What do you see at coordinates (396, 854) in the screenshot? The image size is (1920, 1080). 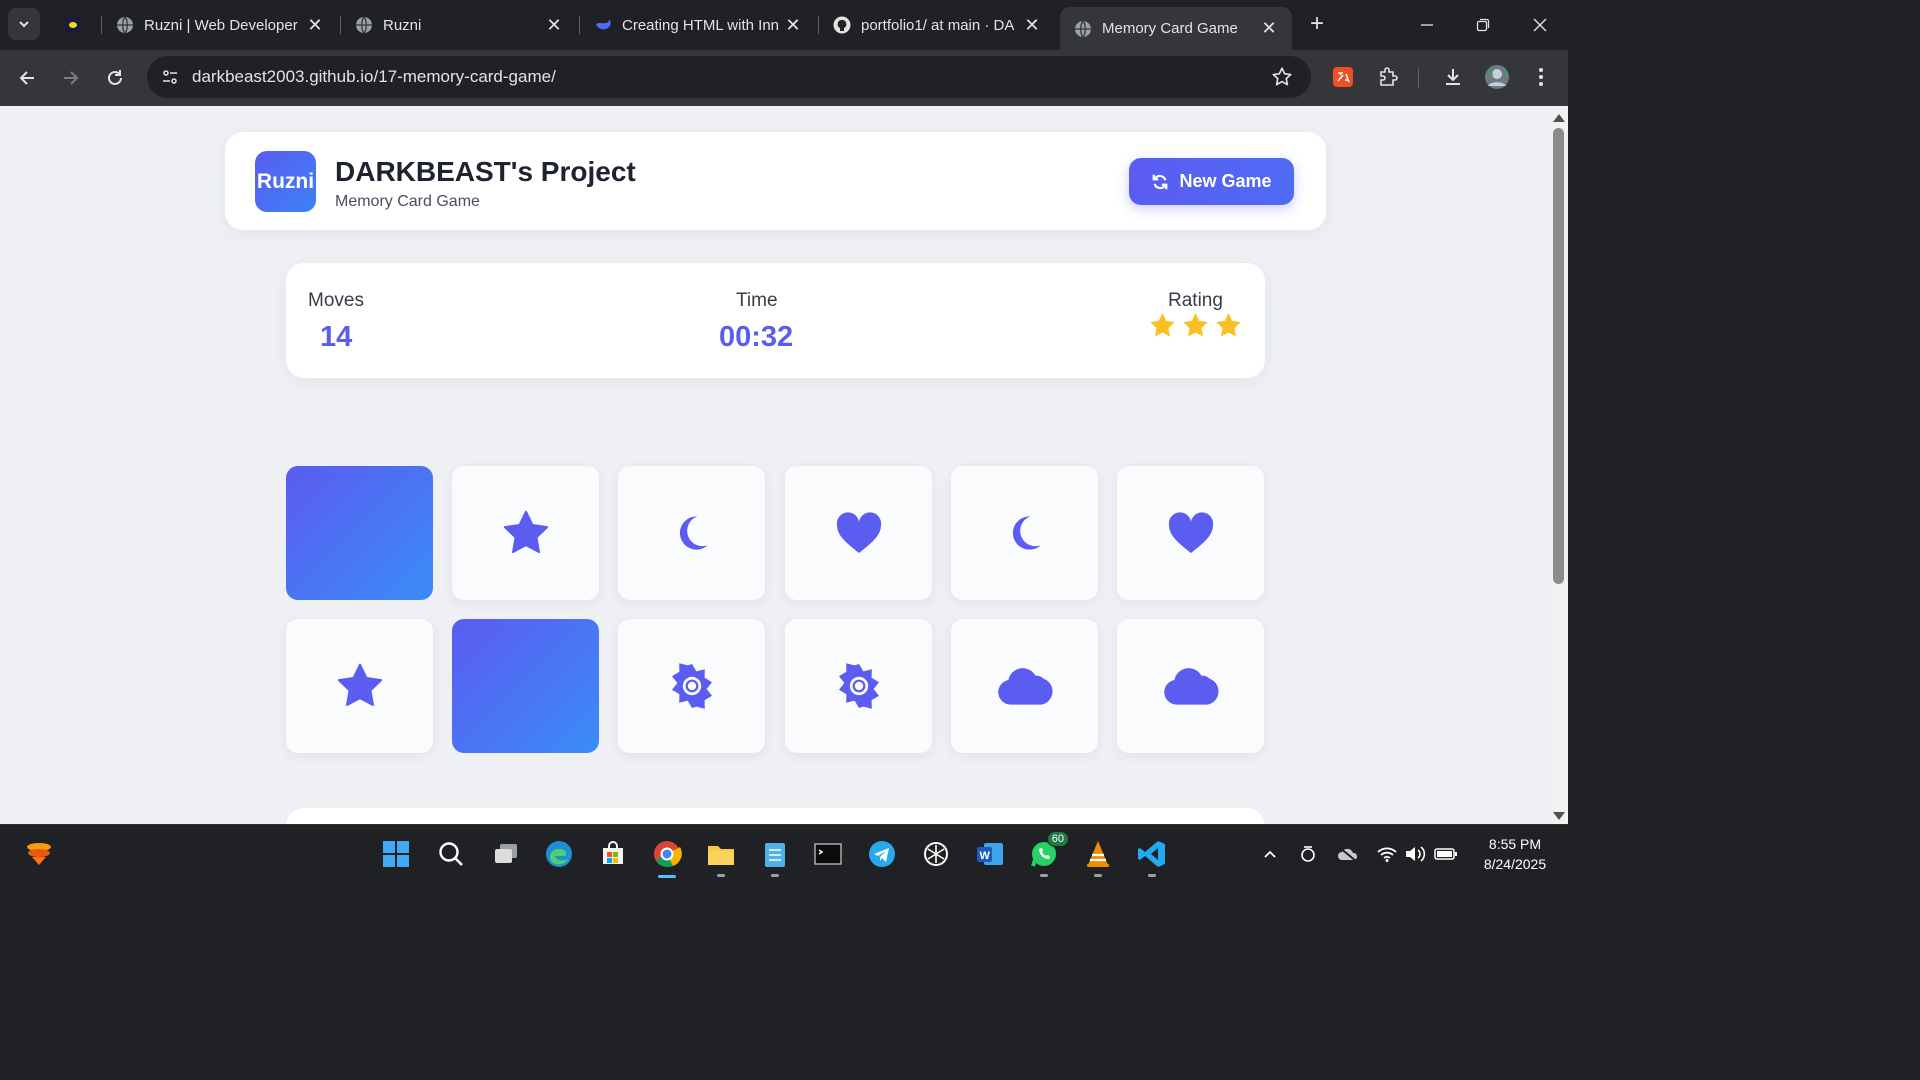 I see `start-button` at bounding box center [396, 854].